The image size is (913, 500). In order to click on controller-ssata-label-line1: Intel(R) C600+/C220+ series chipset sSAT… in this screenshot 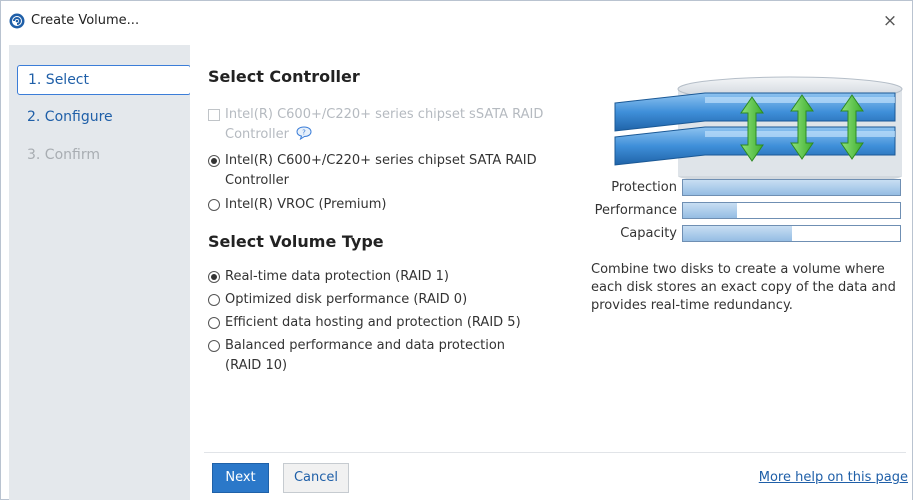, I will do `click(384, 114)`.